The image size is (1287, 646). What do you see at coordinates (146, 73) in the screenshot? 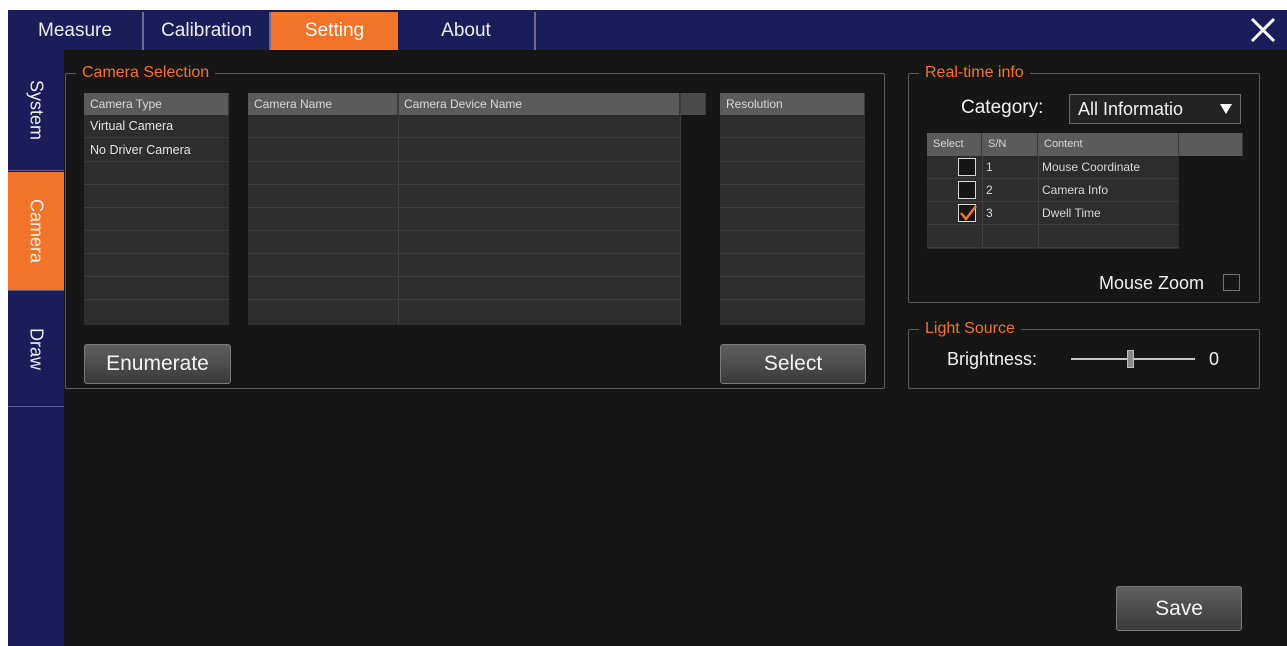
I see `camera-selection-title: Camera Selection` at bounding box center [146, 73].